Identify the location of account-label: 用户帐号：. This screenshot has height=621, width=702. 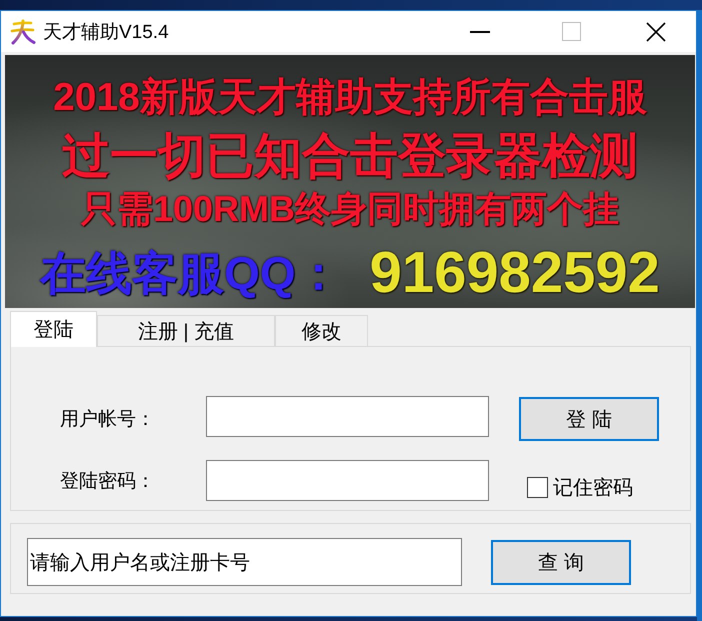
(108, 420).